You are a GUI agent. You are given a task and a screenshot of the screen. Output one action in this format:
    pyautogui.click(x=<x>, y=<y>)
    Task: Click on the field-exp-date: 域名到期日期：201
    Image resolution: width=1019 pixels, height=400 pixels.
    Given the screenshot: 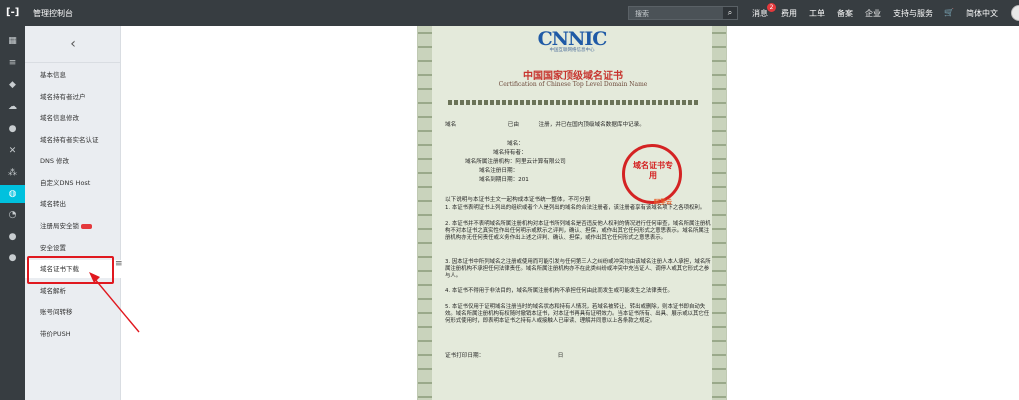 What is the action you would take?
    pyautogui.click(x=504, y=180)
    